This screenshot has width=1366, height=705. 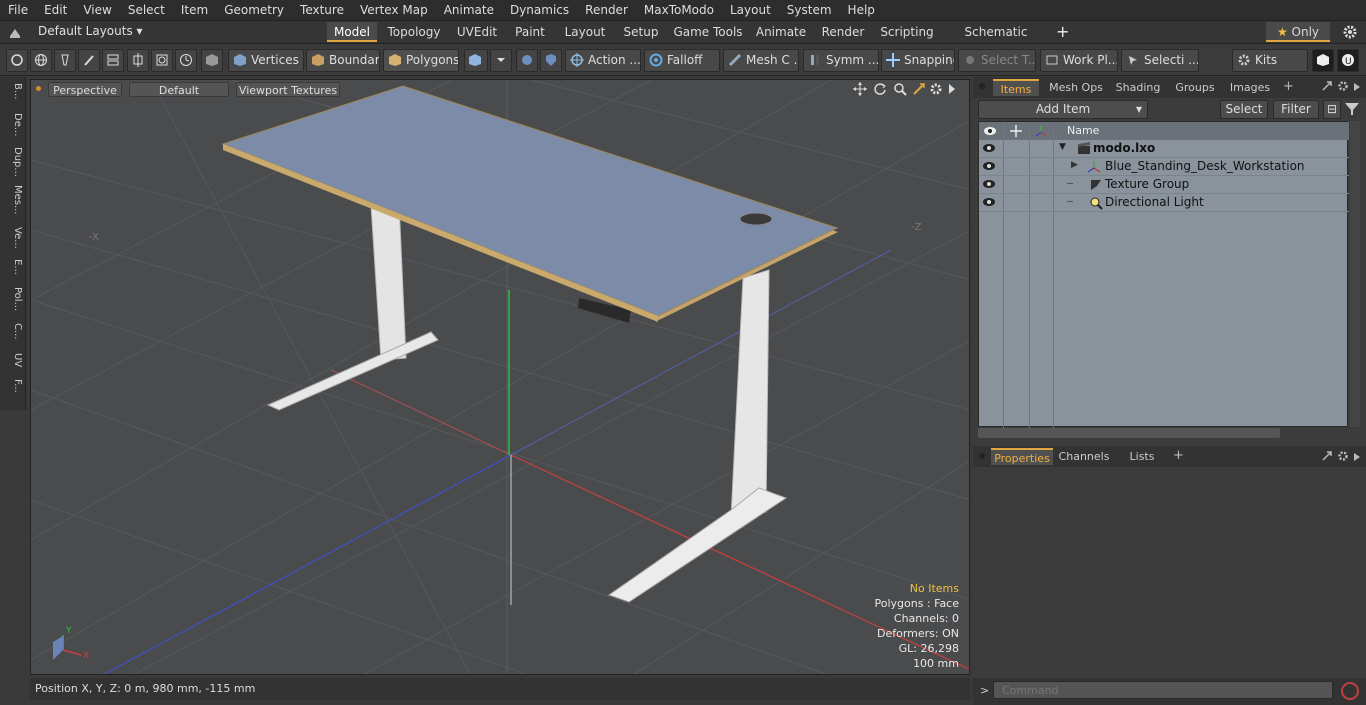 What do you see at coordinates (179, 89) in the screenshot?
I see `shading-default-button: Default` at bounding box center [179, 89].